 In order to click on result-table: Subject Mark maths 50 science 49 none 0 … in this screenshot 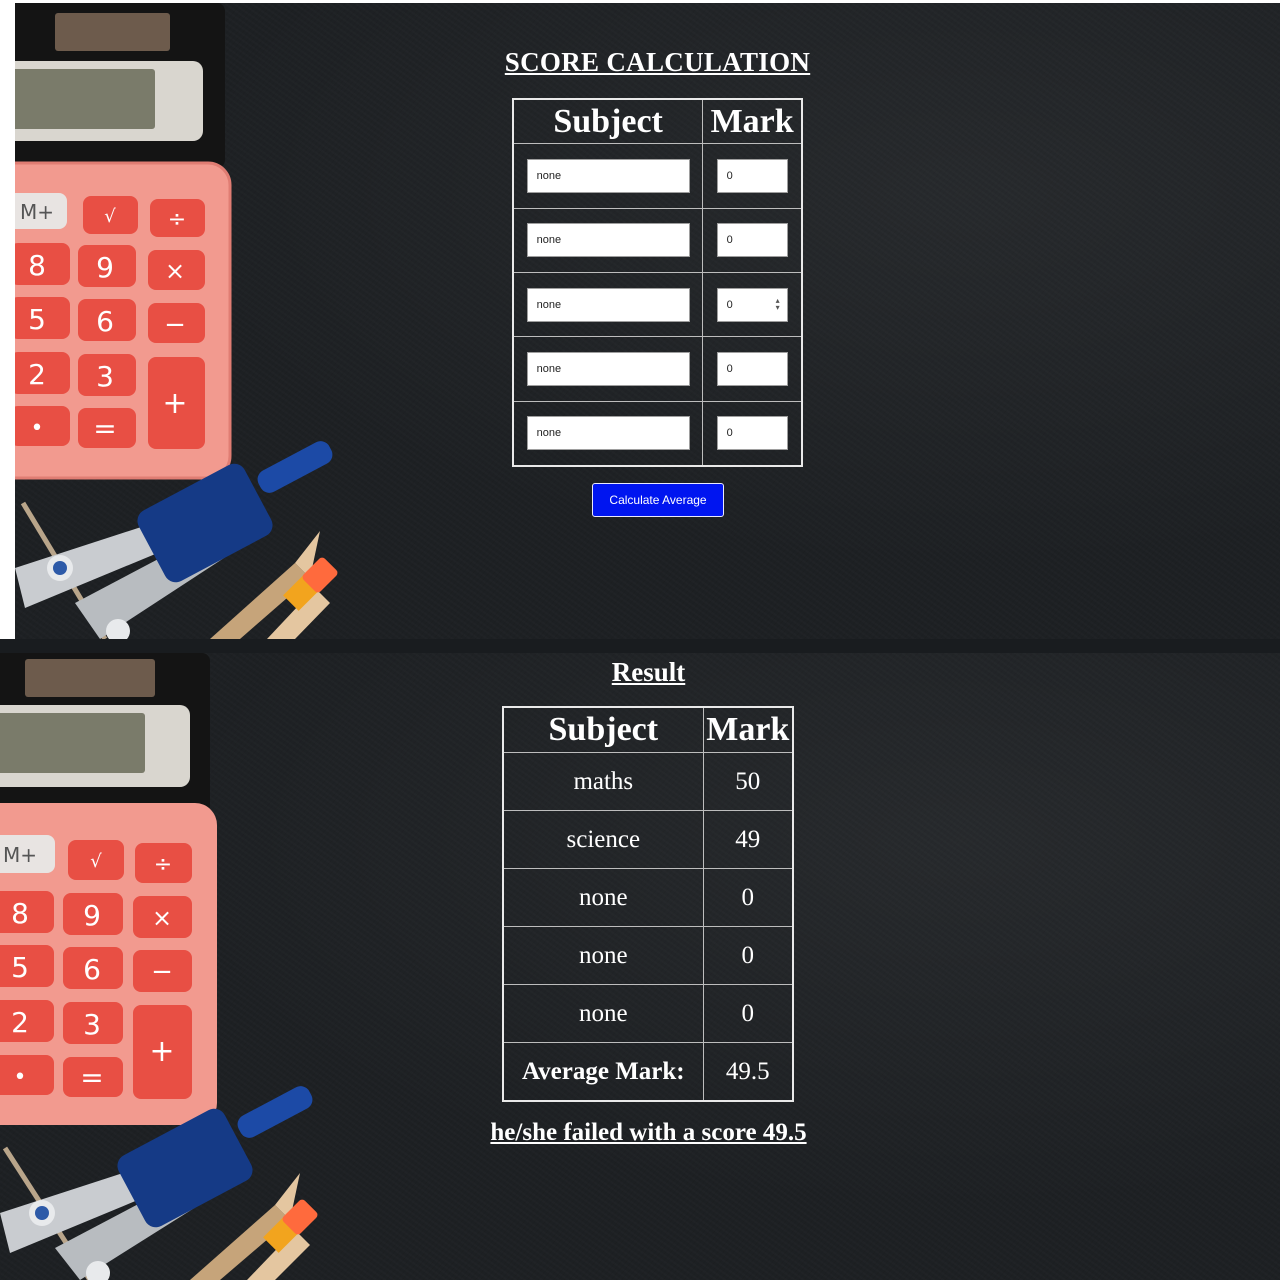, I will do `click(648, 904)`.